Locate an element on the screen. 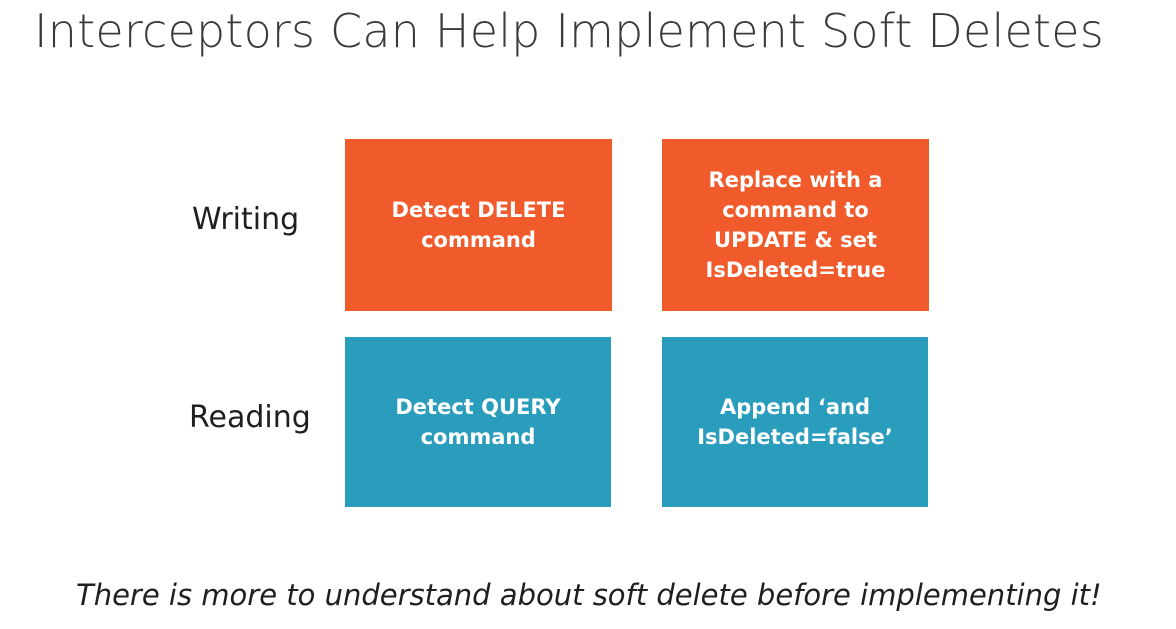 The image size is (1176, 629). box-replace-update-line-4: IsDeleted=true is located at coordinates (795, 270).